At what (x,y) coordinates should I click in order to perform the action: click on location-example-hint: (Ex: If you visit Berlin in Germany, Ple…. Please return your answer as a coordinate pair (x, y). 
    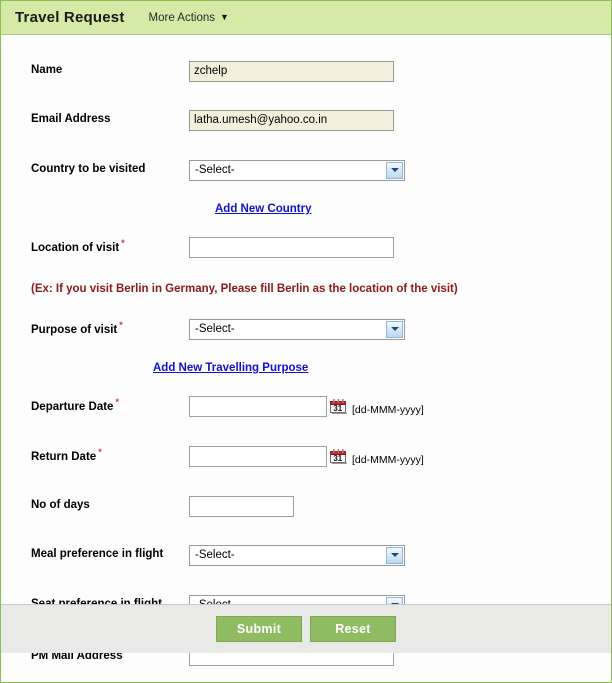
    Looking at the image, I should click on (244, 289).